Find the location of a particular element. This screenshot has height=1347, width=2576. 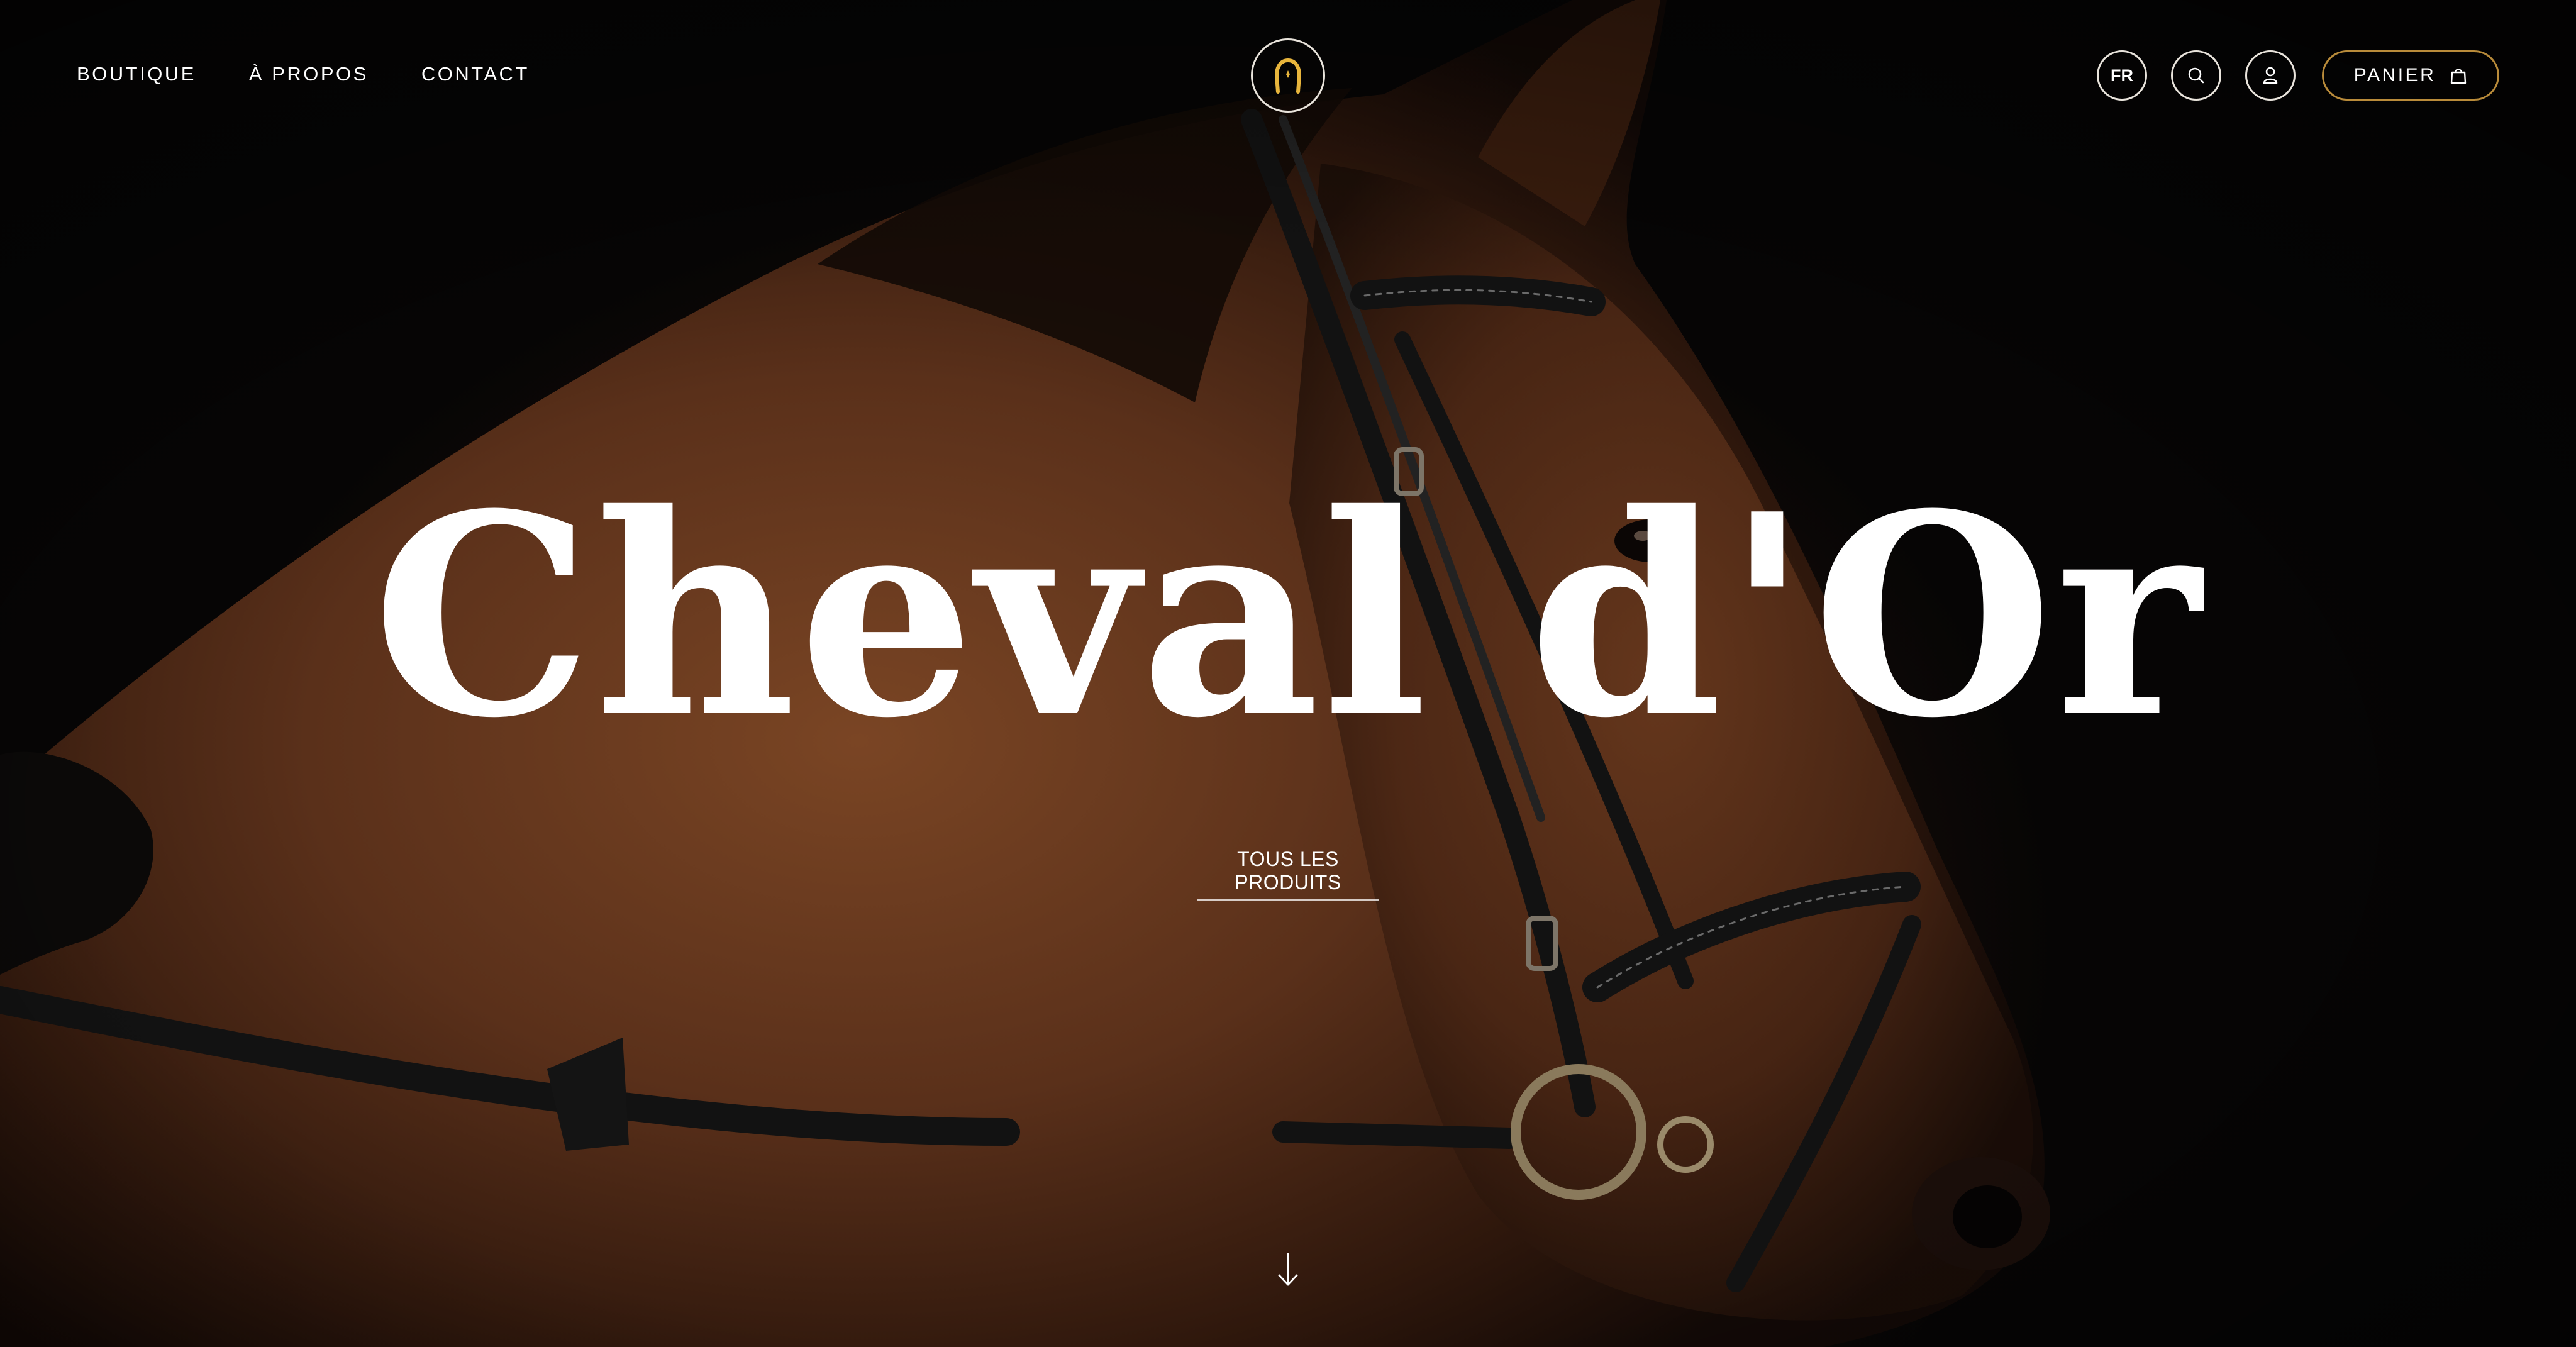

primary-nav: BOUTIQUE À PROPOS CONTACT is located at coordinates (303, 74).